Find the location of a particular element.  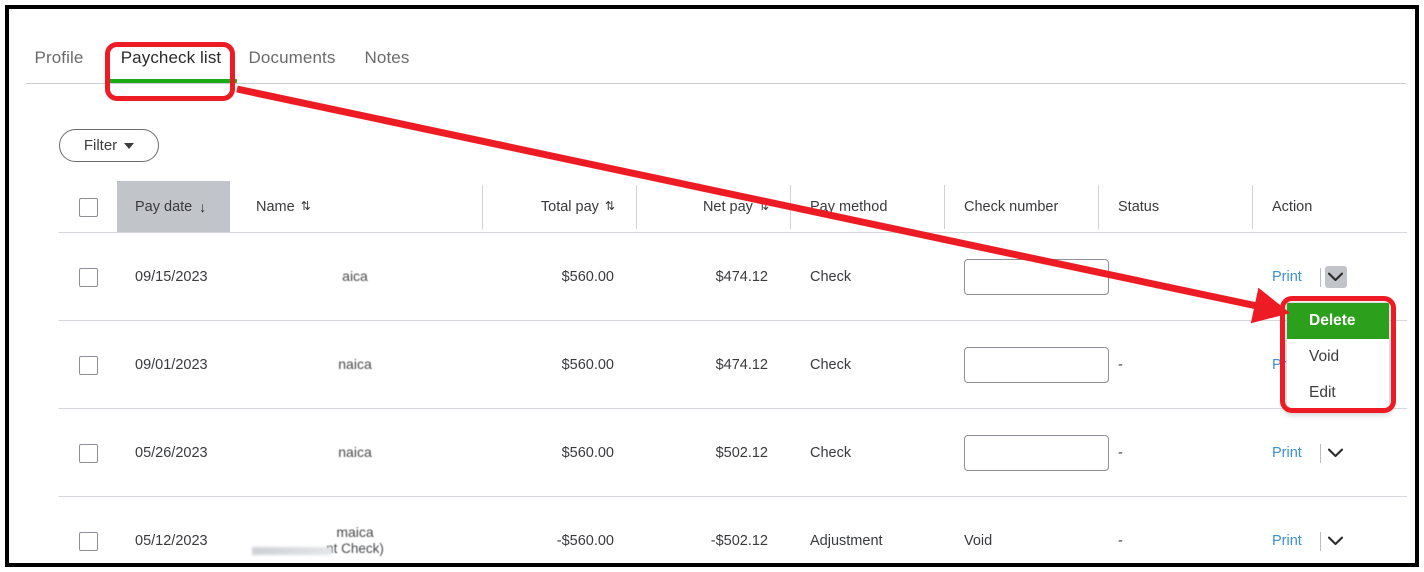

pay-date-value: 09/01/2023 is located at coordinates (171, 365).